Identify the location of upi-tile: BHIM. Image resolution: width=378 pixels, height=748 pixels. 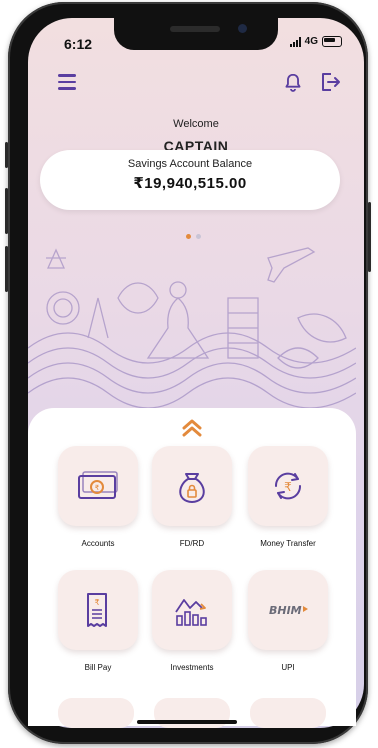
(288, 610).